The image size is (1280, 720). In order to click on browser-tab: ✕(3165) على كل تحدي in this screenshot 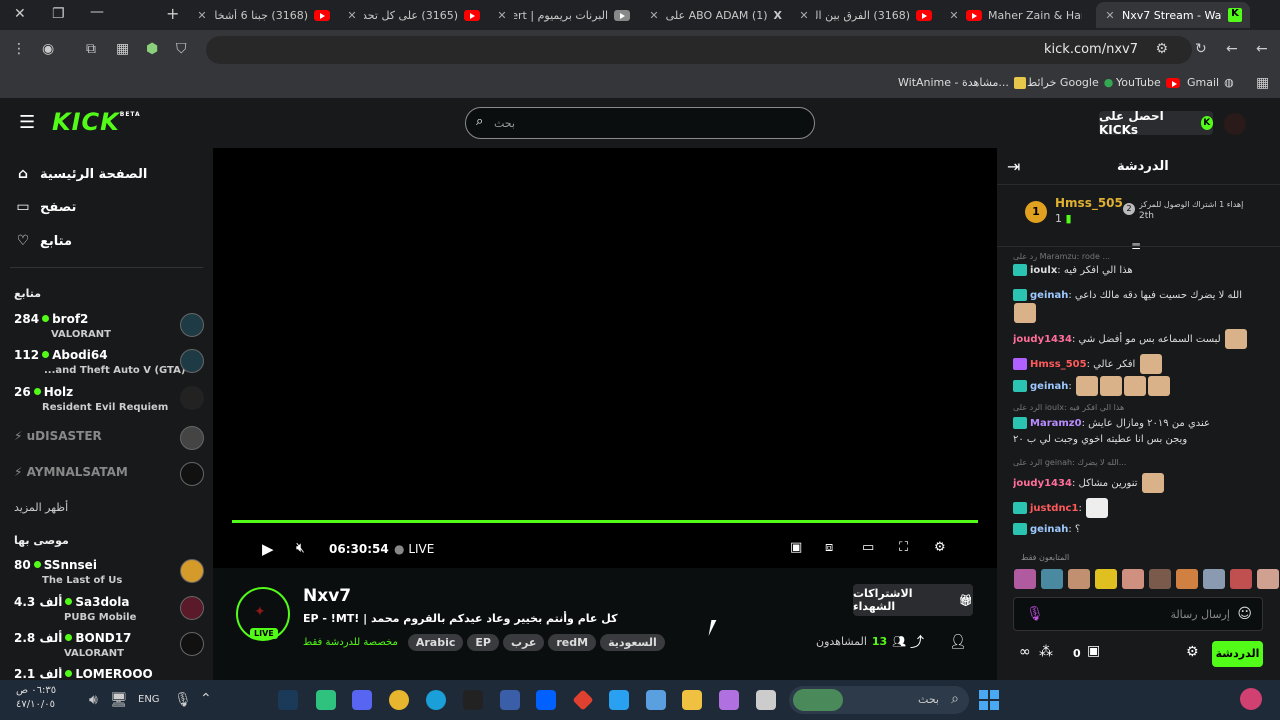, I will do `click(413, 15)`.